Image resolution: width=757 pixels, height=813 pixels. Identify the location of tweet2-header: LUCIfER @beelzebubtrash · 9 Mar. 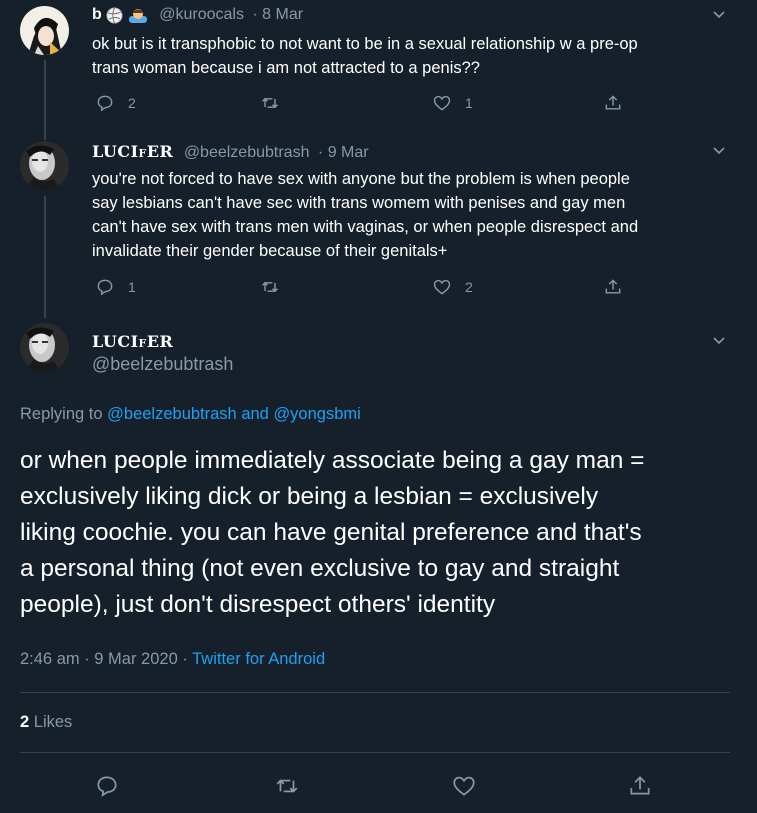
(230, 152).